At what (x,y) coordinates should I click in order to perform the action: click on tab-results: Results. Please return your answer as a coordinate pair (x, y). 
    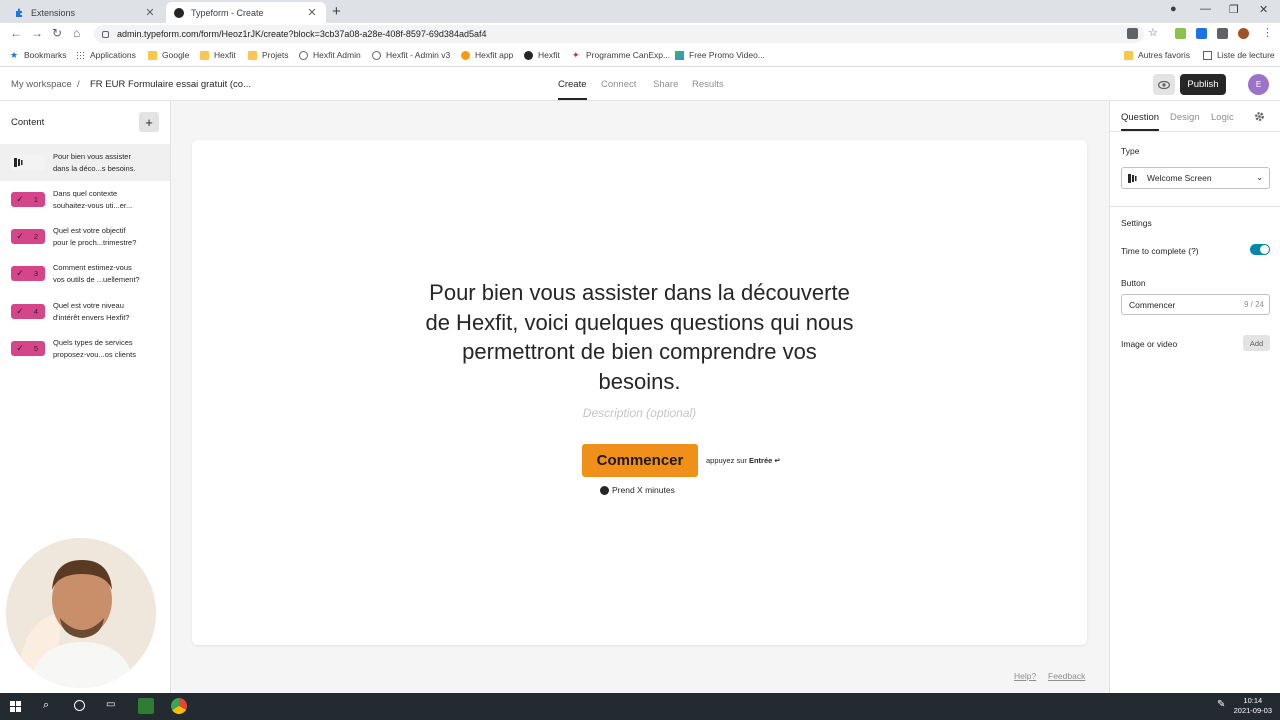
    Looking at the image, I should click on (708, 84).